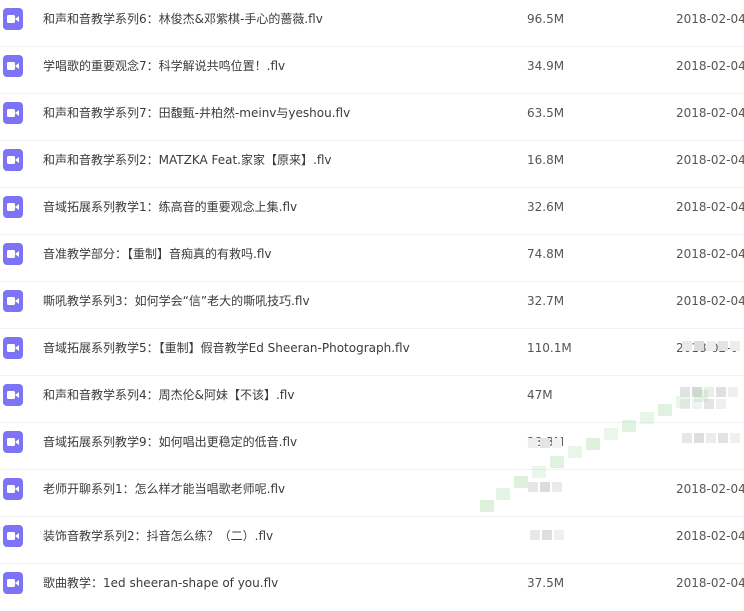 This screenshot has height=611, width=744. Describe the element at coordinates (273, 207) in the screenshot. I see `file-name: 音域拓展系列教学1：练高音的重要观念上集.flv` at that location.